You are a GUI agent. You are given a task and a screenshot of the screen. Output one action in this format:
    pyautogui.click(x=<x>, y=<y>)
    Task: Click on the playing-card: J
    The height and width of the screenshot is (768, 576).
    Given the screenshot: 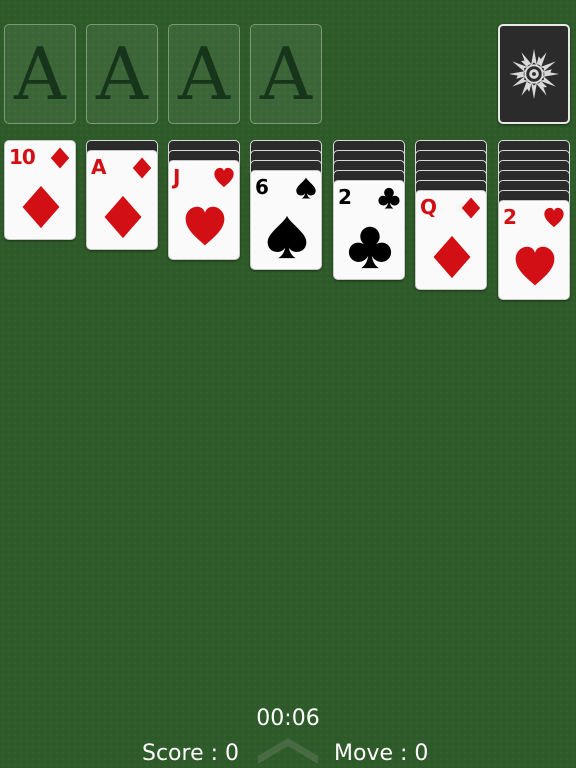 What is the action you would take?
    pyautogui.click(x=204, y=210)
    